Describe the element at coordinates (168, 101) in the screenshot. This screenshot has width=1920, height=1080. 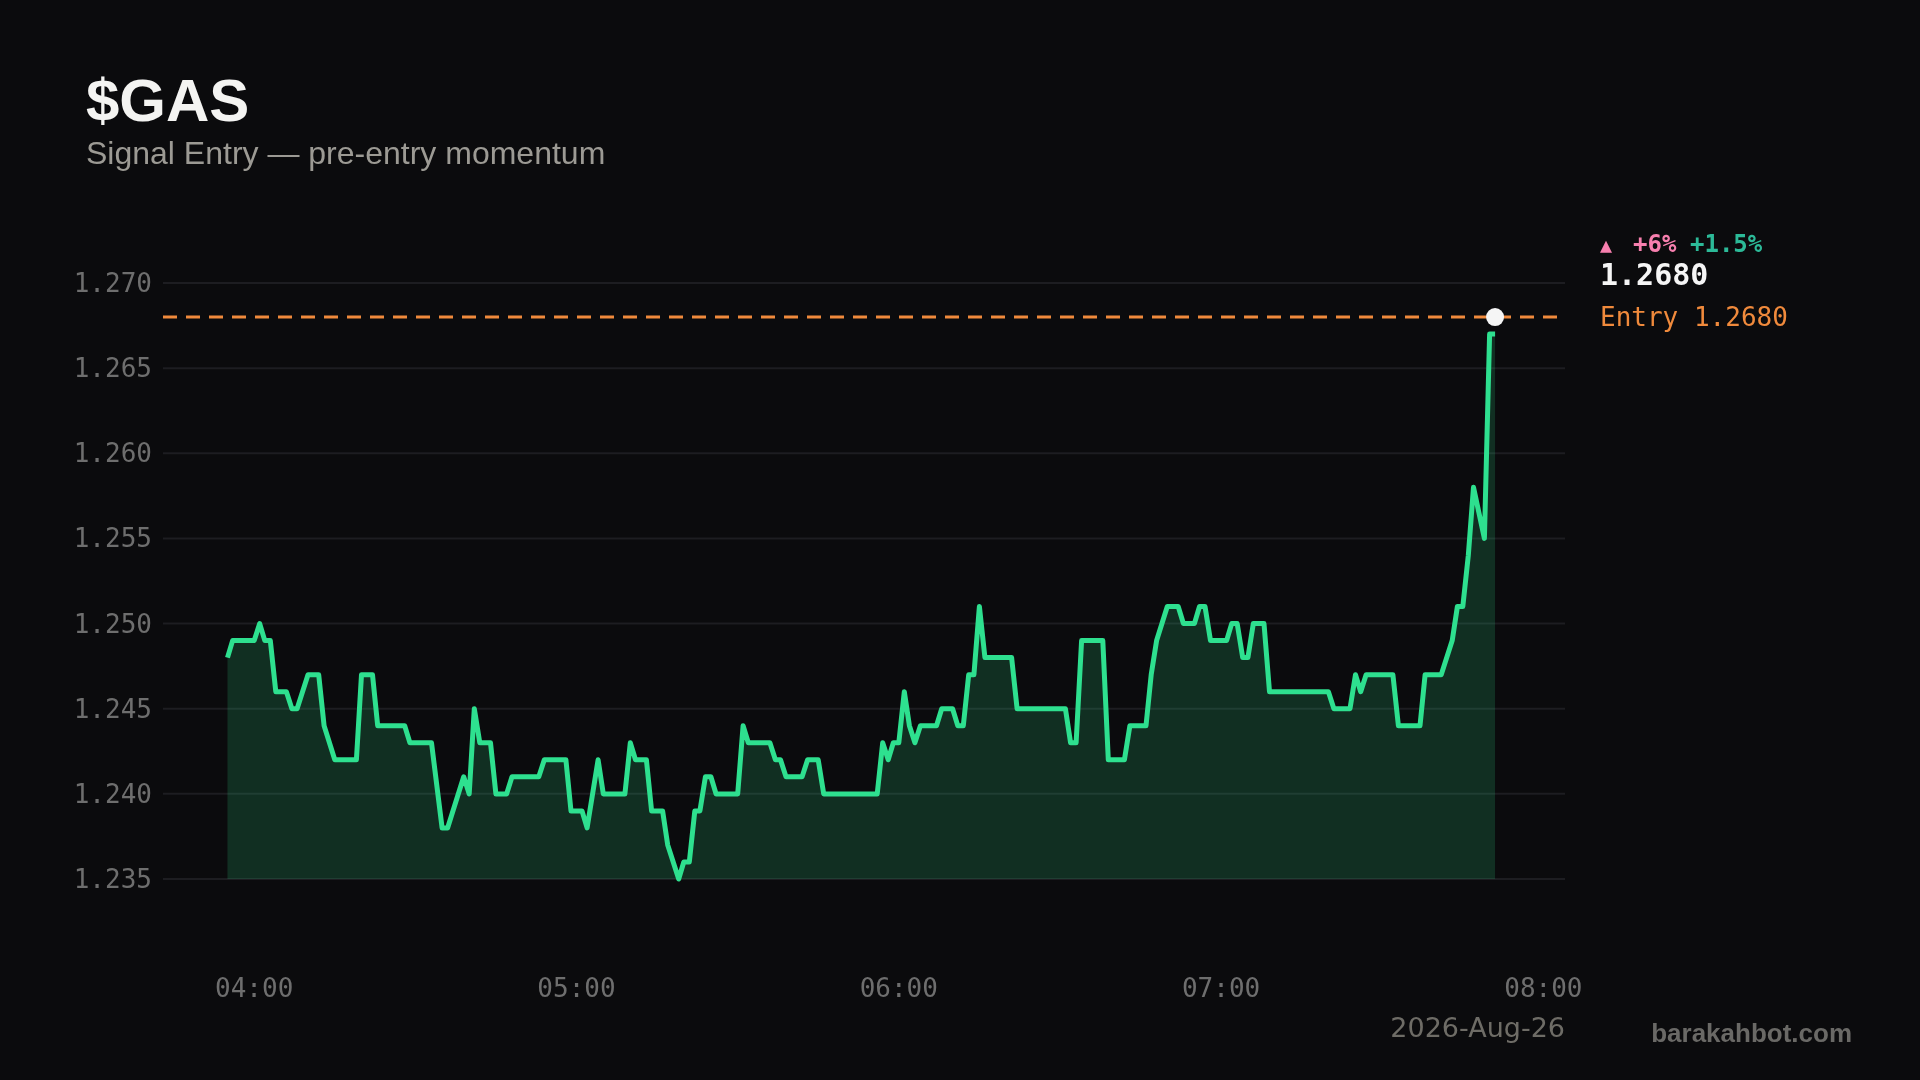
I see `chart-title: $GAS` at that location.